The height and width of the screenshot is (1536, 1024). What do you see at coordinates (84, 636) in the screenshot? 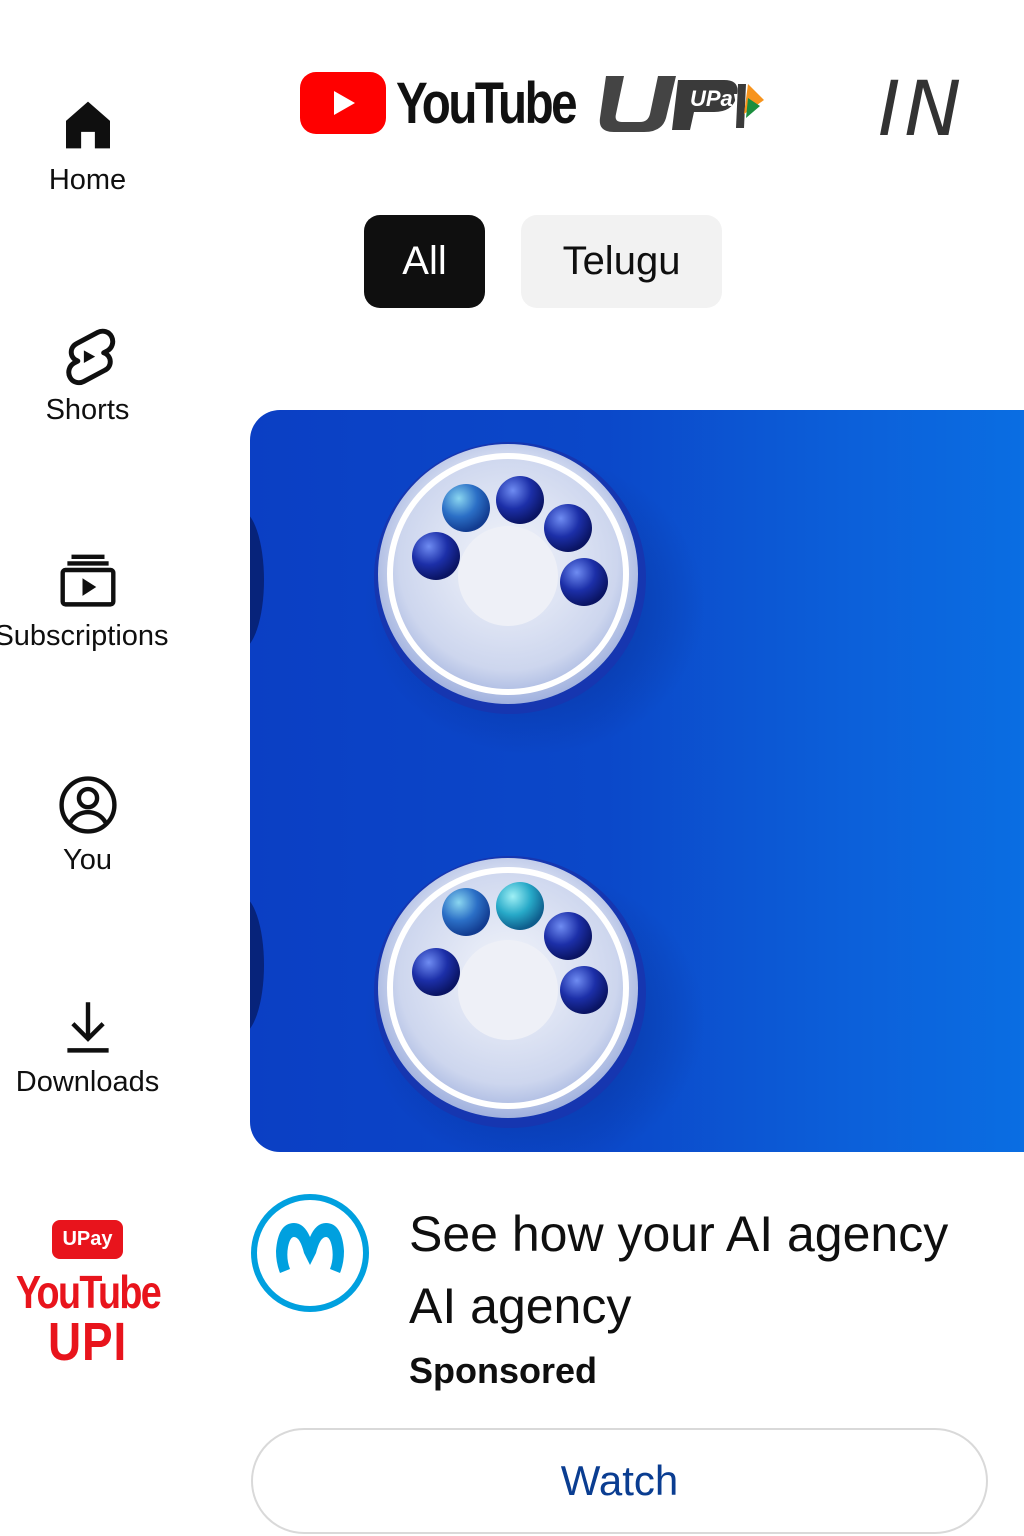
I see `sidebar-item-label: Subscriptions` at bounding box center [84, 636].